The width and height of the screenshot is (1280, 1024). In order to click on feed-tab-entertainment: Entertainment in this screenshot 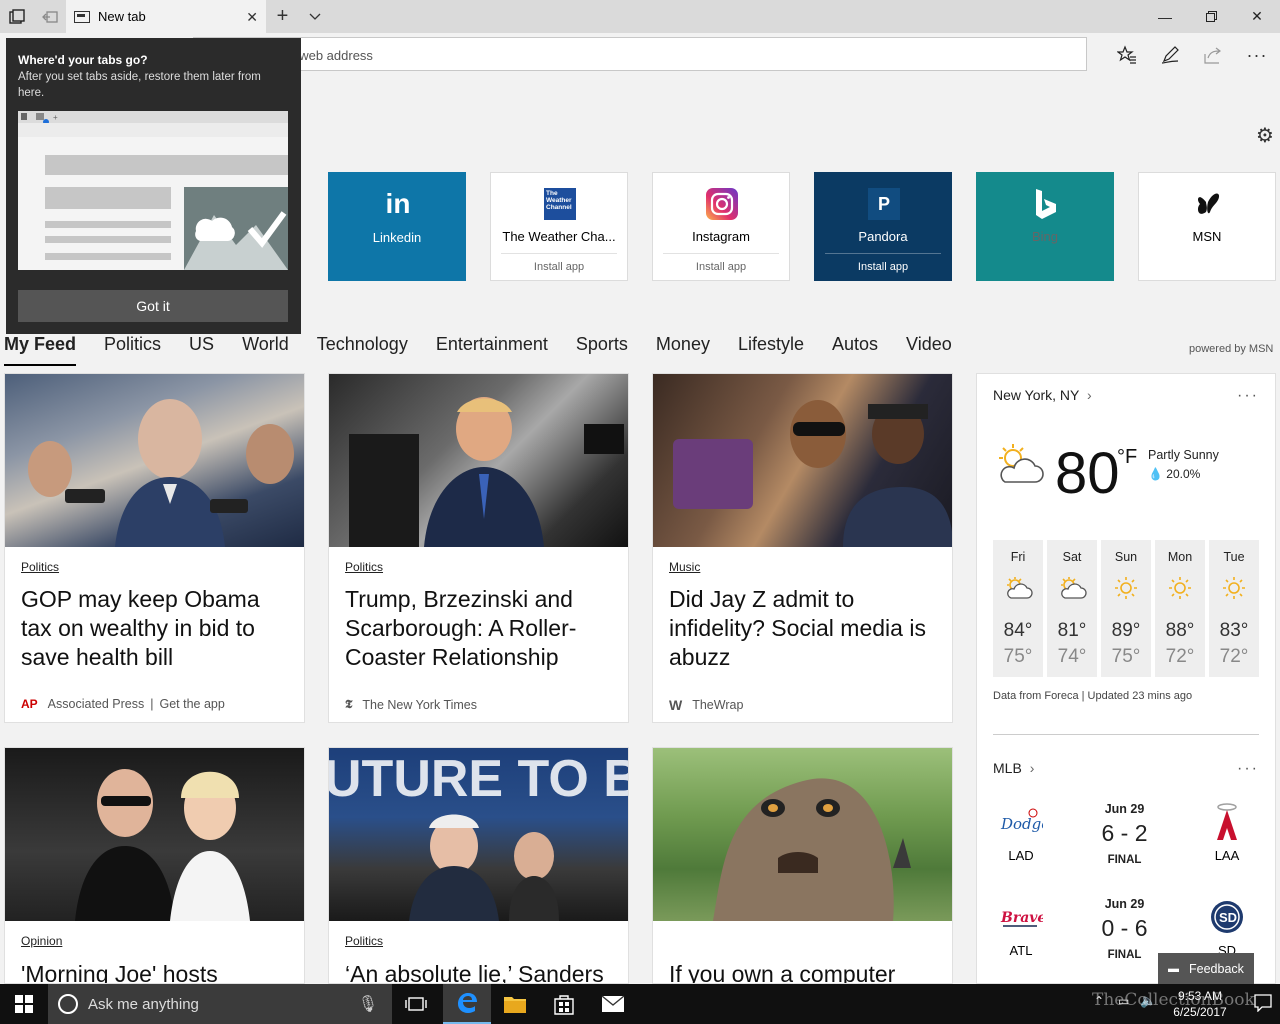, I will do `click(492, 350)`.